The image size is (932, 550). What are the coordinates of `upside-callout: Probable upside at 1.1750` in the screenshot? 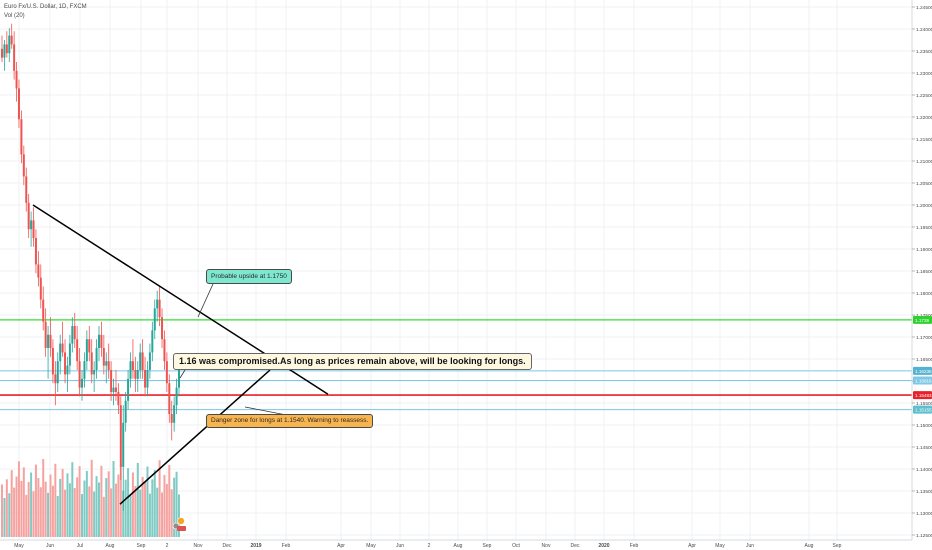 It's located at (249, 276).